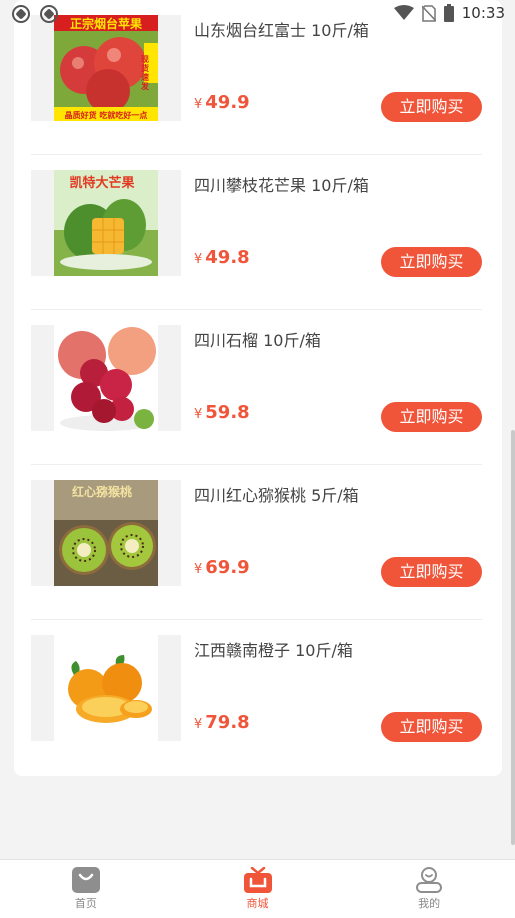 The height and width of the screenshot is (918, 515). Describe the element at coordinates (227, 567) in the screenshot. I see `price-value: 69.9` at that location.